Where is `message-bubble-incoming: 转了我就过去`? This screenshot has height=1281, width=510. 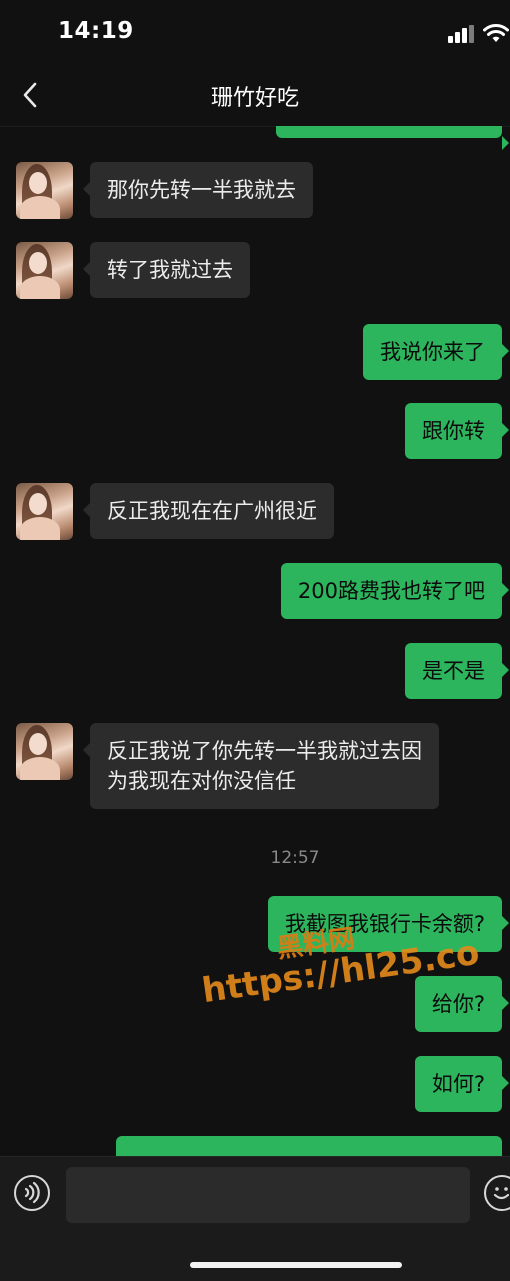
message-bubble-incoming: 转了我就过去 is located at coordinates (166, 270).